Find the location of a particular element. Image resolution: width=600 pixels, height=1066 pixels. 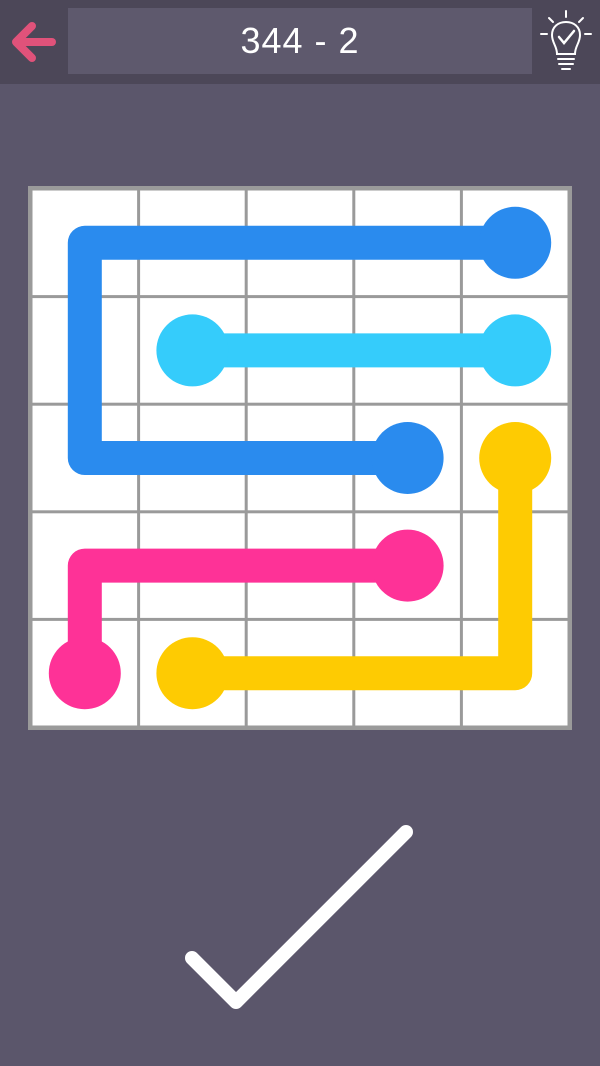

back-button is located at coordinates (34, 42).